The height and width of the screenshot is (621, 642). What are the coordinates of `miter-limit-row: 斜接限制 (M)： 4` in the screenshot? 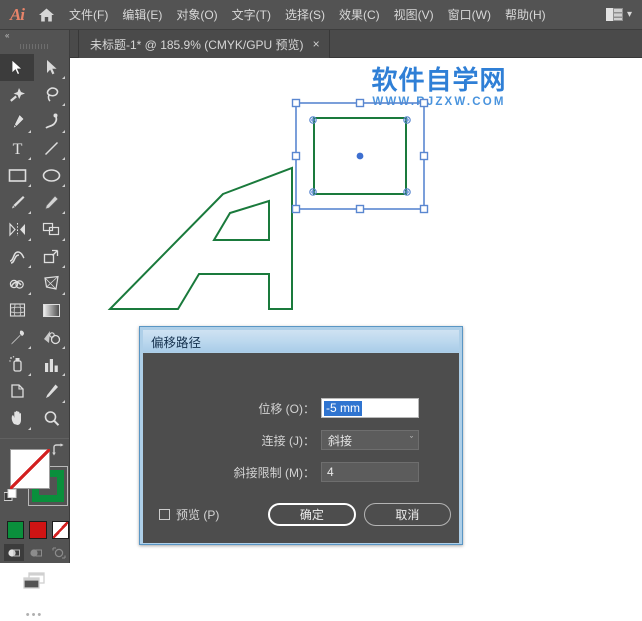 It's located at (301, 472).